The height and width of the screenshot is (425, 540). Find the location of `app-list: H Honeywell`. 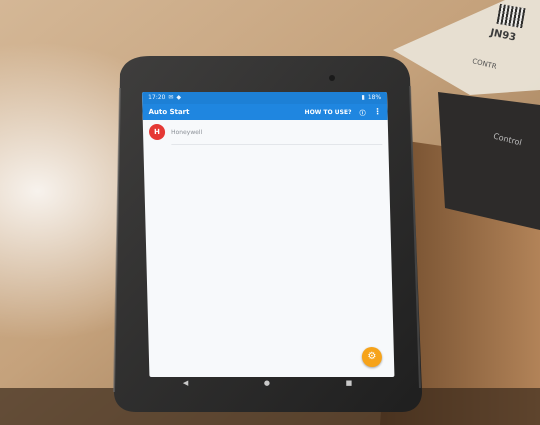

app-list: H Honeywell is located at coordinates (266, 134).